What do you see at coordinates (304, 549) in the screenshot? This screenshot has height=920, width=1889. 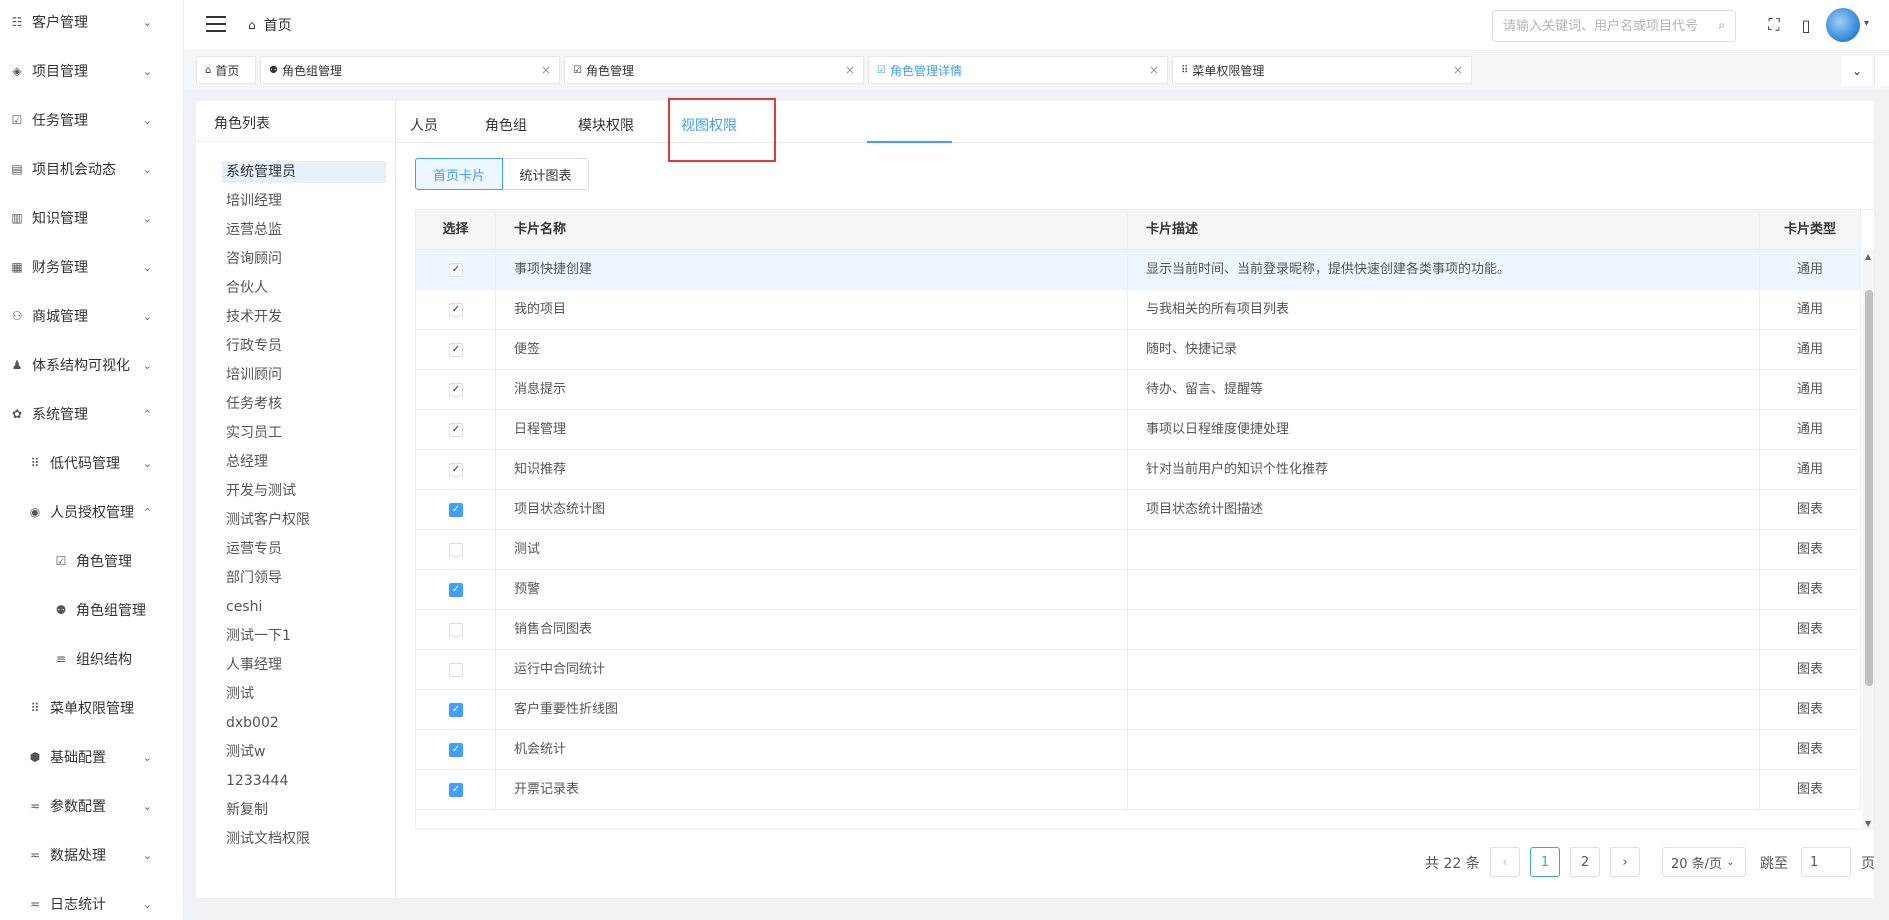 I see `role-list-item: 运营专员` at bounding box center [304, 549].